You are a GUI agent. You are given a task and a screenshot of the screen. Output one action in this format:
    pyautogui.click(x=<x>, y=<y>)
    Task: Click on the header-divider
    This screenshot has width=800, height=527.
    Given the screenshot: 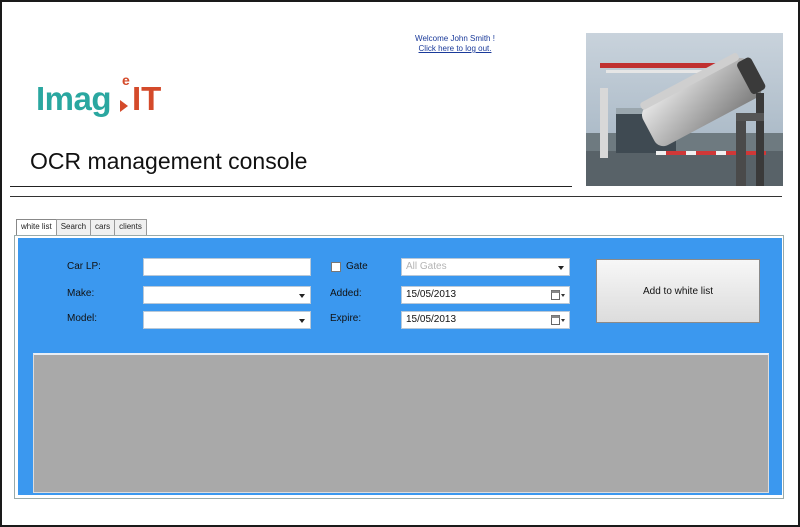 What is the action you would take?
    pyautogui.click(x=396, y=196)
    